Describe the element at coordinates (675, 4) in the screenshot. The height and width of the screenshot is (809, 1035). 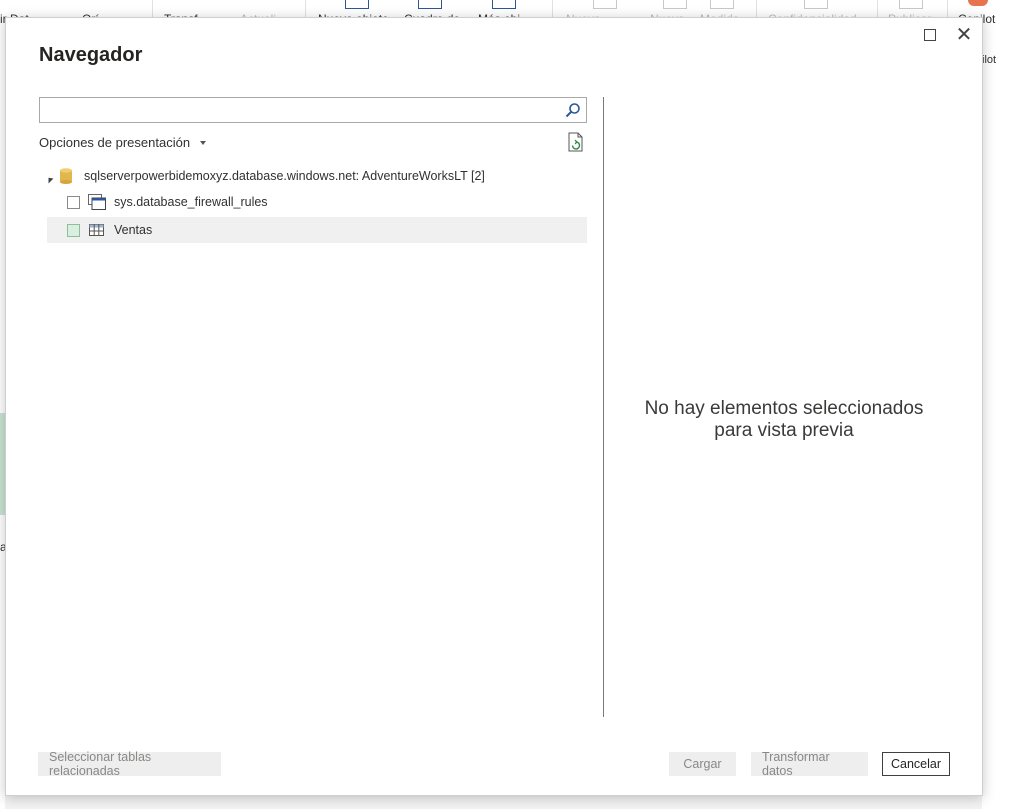
I see `new-column-icon` at that location.